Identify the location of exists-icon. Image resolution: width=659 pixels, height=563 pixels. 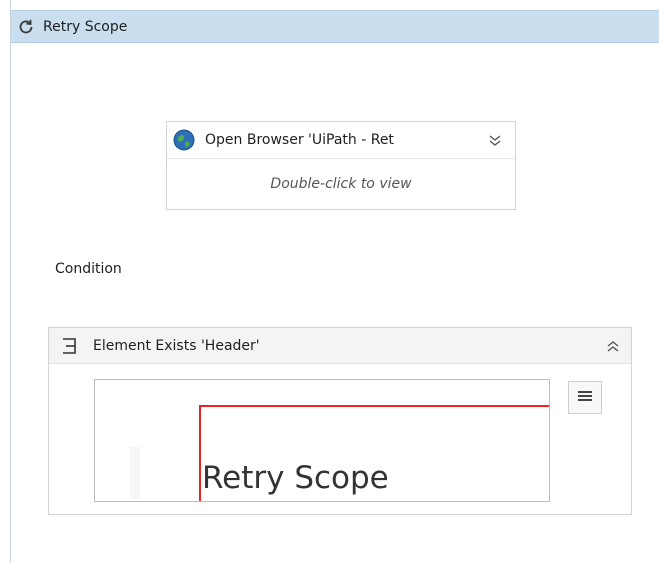
(70, 346).